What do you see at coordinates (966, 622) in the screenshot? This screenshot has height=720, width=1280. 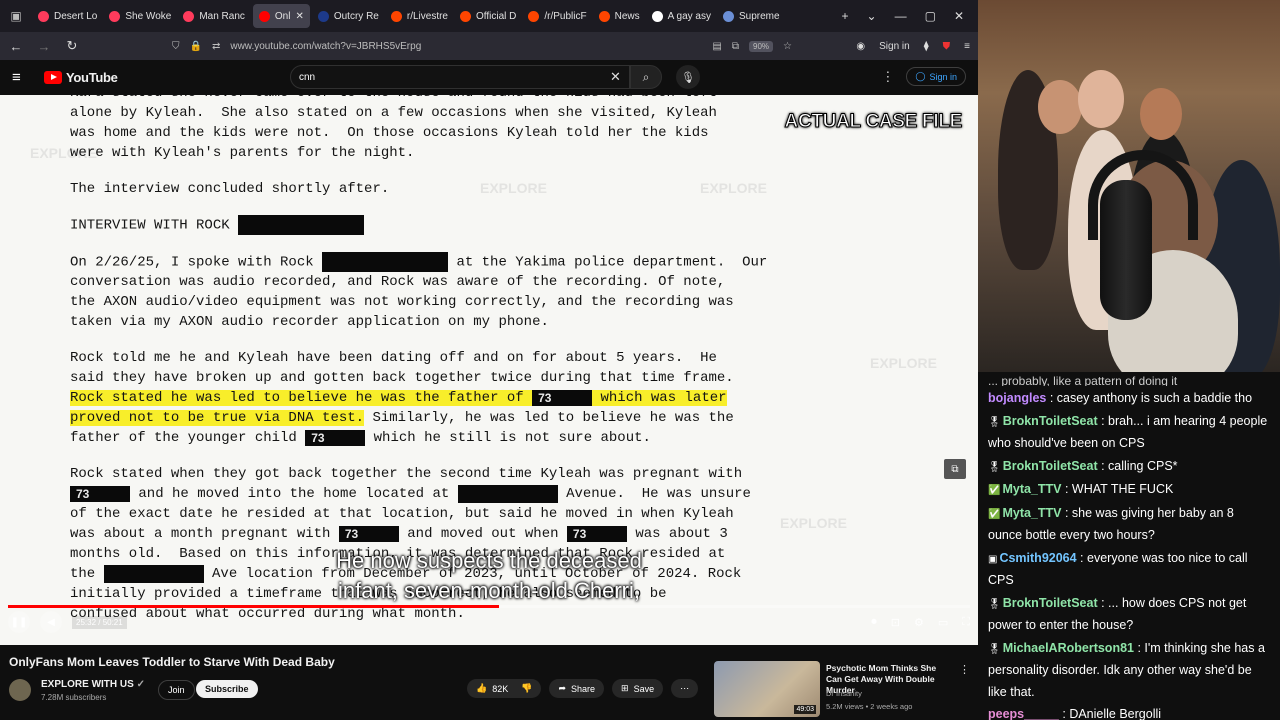 I see `fullscreen-icon: ⛶` at bounding box center [966, 622].